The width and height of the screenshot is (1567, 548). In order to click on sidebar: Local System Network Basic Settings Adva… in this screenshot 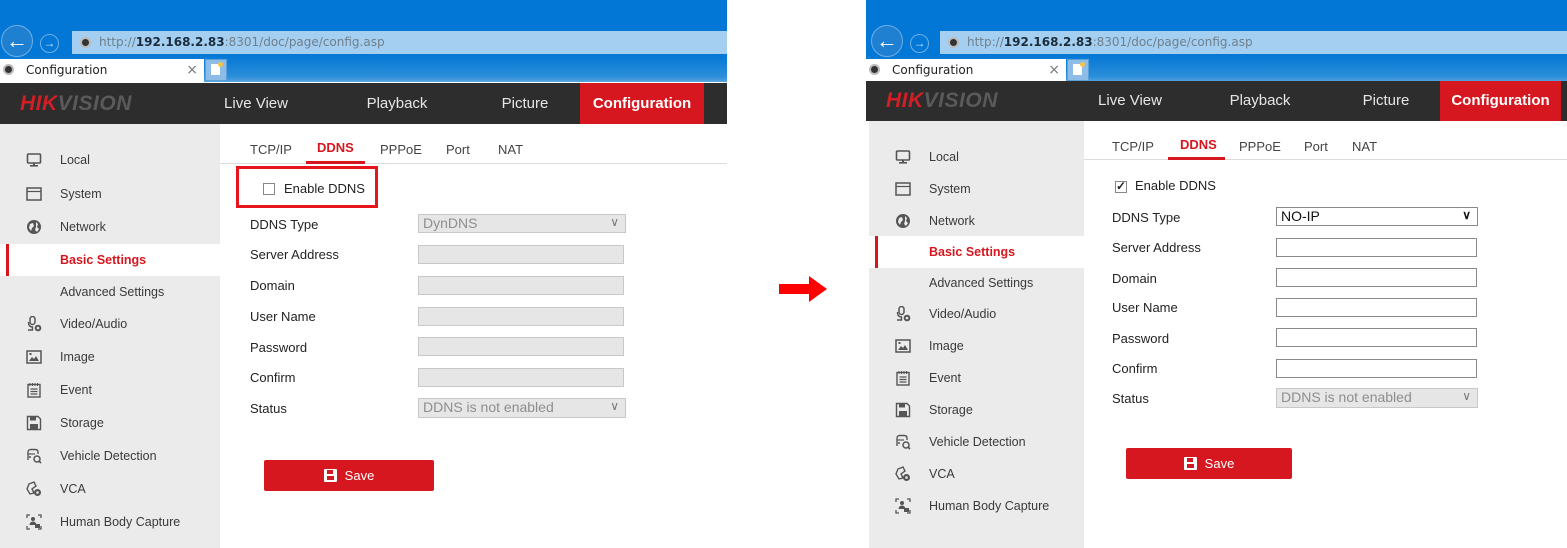, I will do `click(976, 334)`.